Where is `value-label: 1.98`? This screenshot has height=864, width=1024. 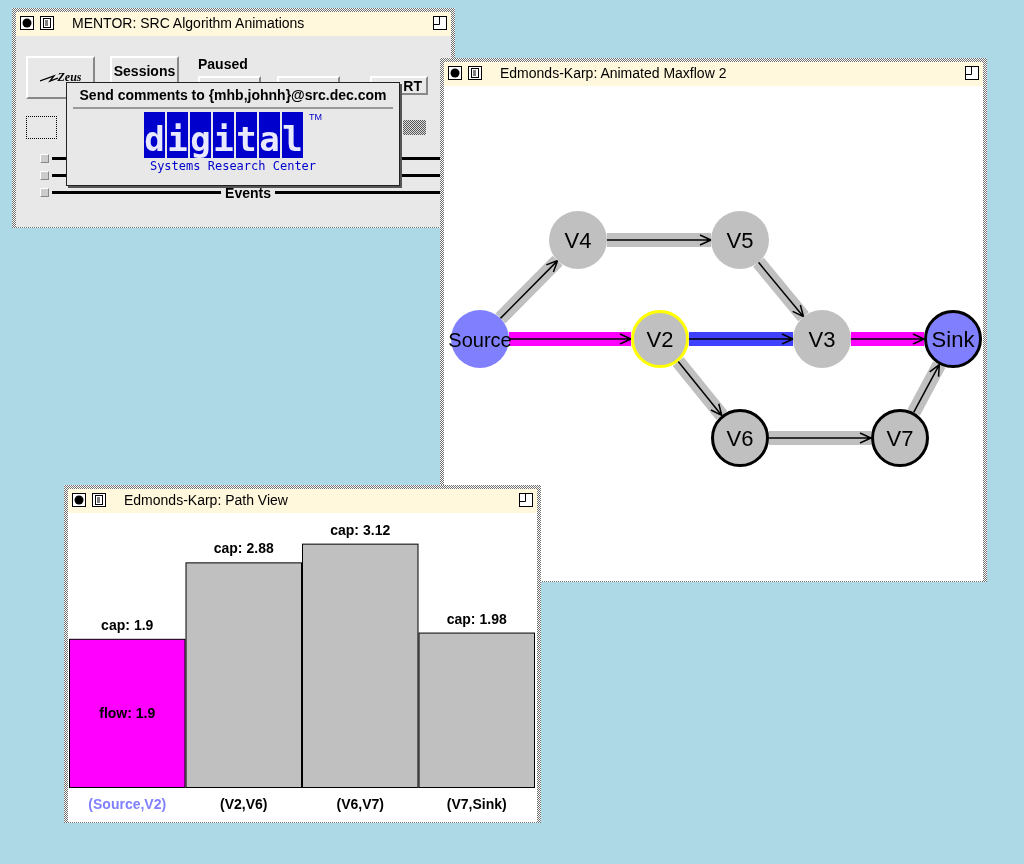
value-label: 1.98 is located at coordinates (493, 618).